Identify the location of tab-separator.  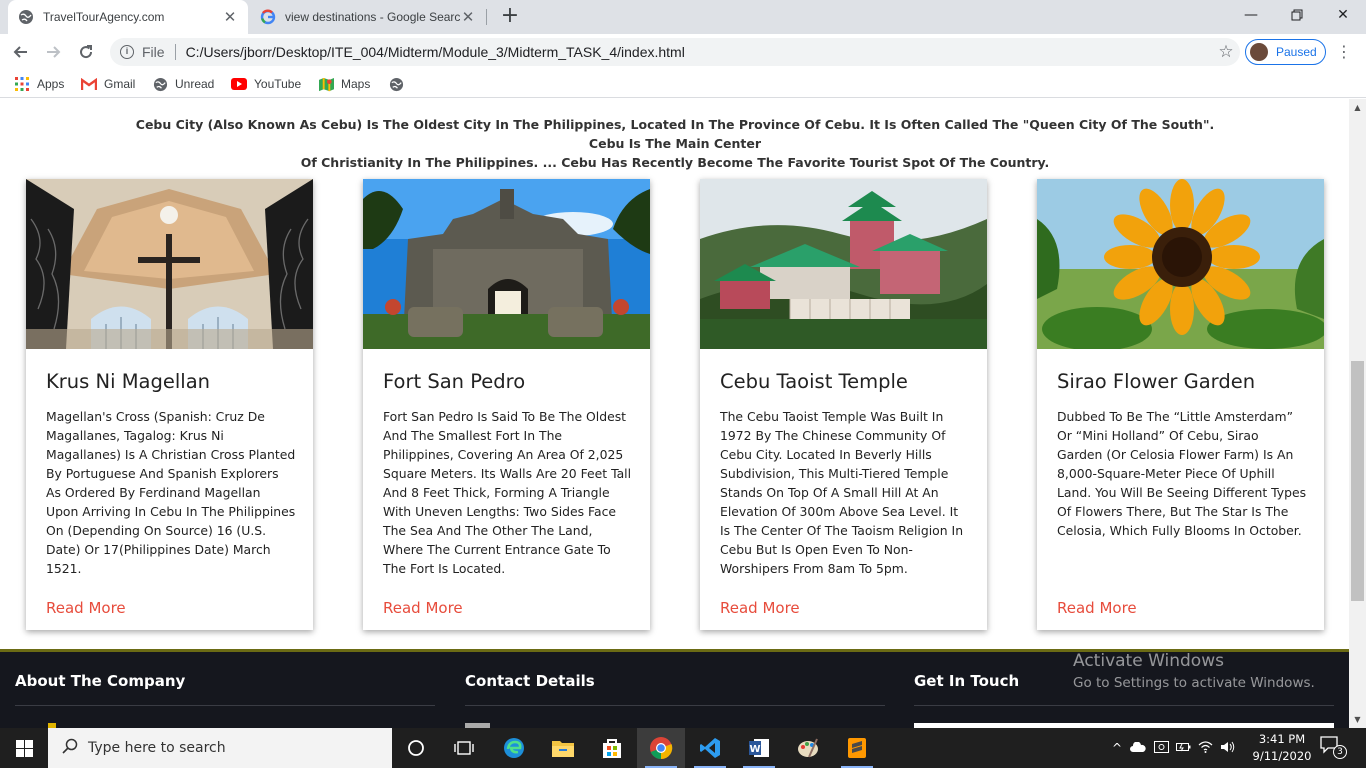
(486, 17).